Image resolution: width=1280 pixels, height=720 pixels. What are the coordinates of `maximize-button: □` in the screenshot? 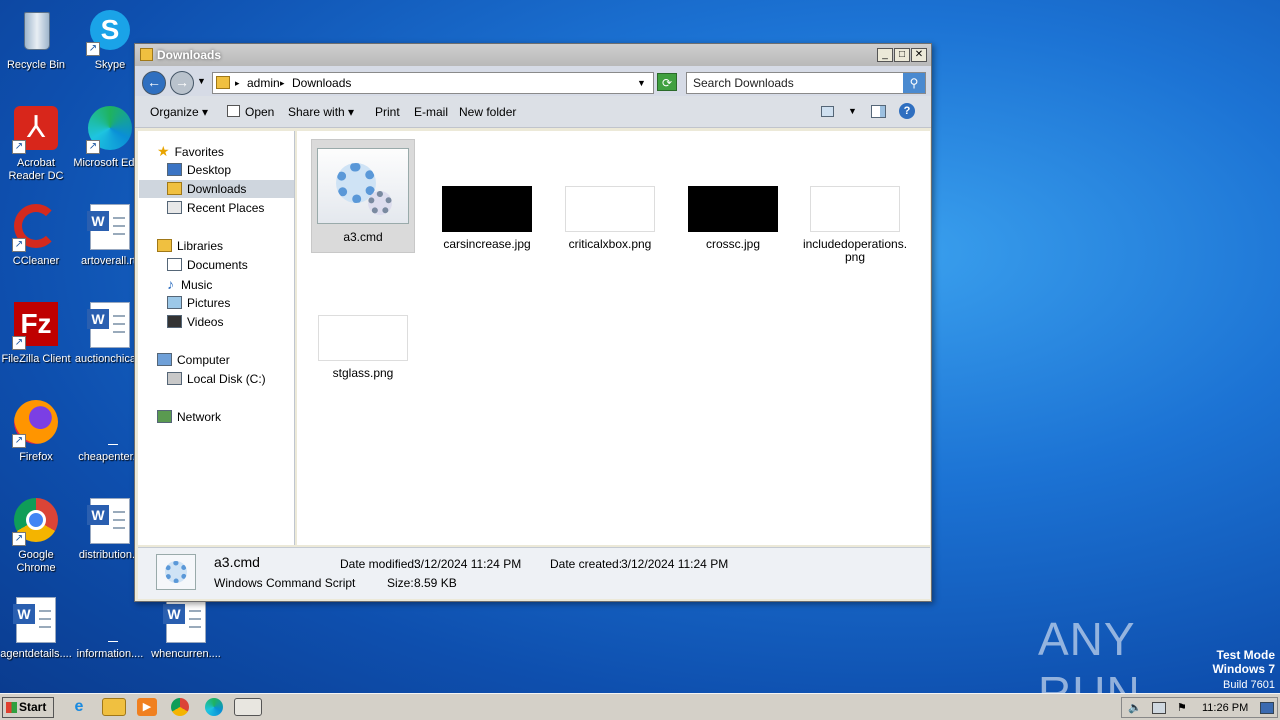 It's located at (902, 55).